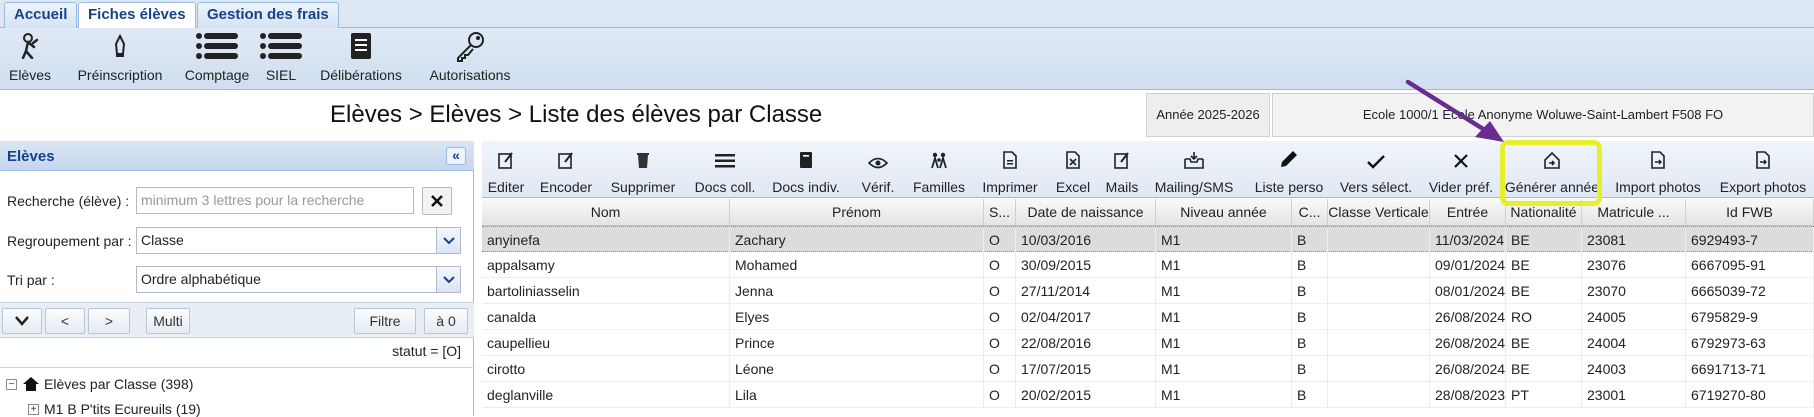  What do you see at coordinates (857, 212) in the screenshot?
I see `col-prenom-header: Prénom` at bounding box center [857, 212].